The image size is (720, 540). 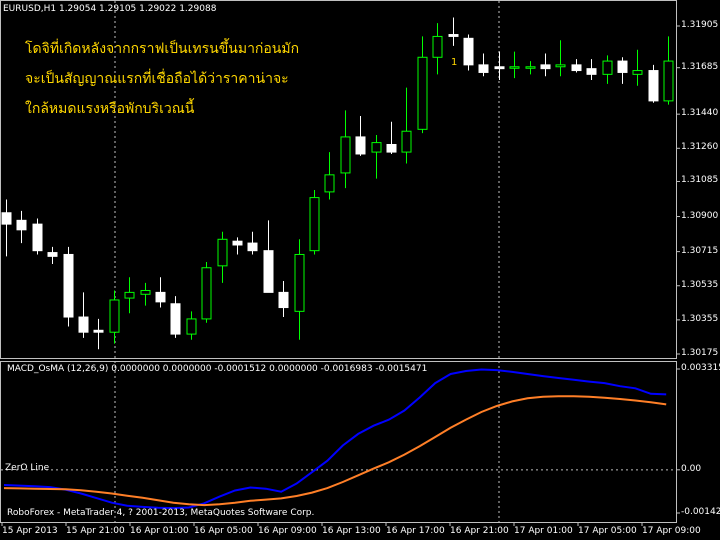 I want to click on price-tick-label: 1.30715, so click(x=700, y=250).